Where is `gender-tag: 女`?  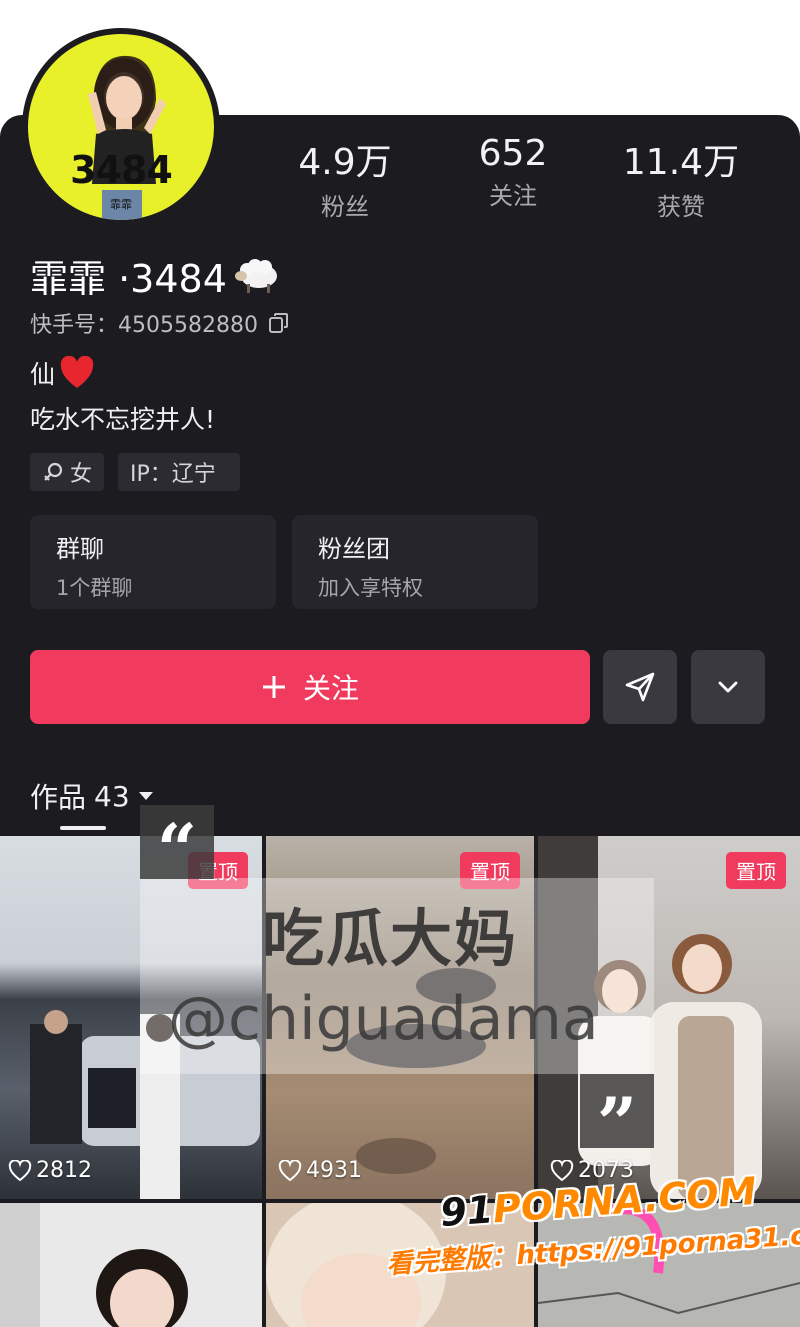
gender-tag: 女 is located at coordinates (67, 472).